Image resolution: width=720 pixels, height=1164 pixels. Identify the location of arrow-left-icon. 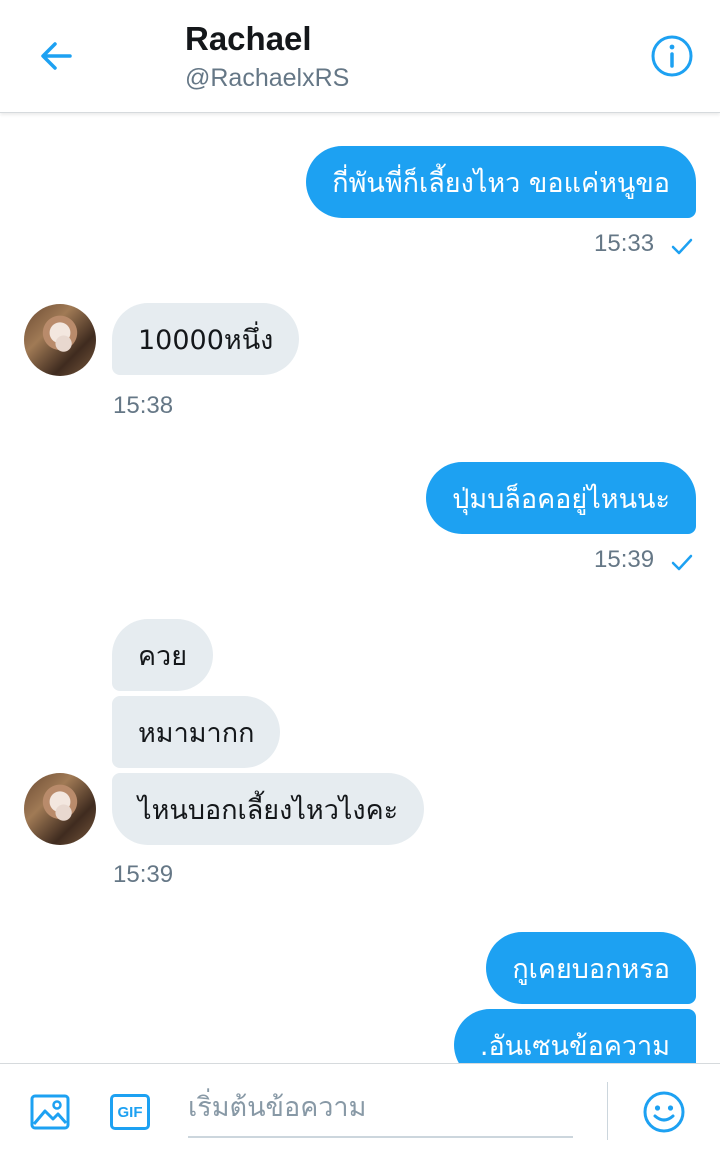
(56, 56).